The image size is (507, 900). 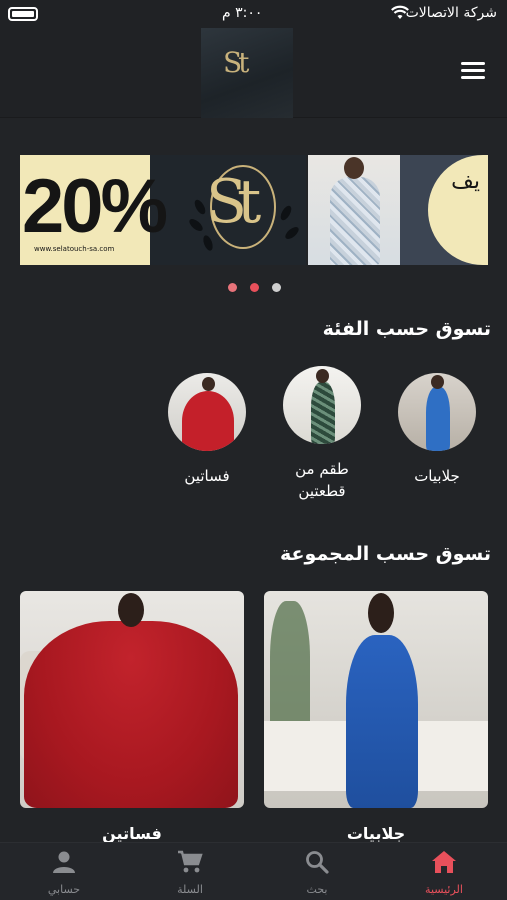 I want to click on plant-decor, so click(x=290, y=671).